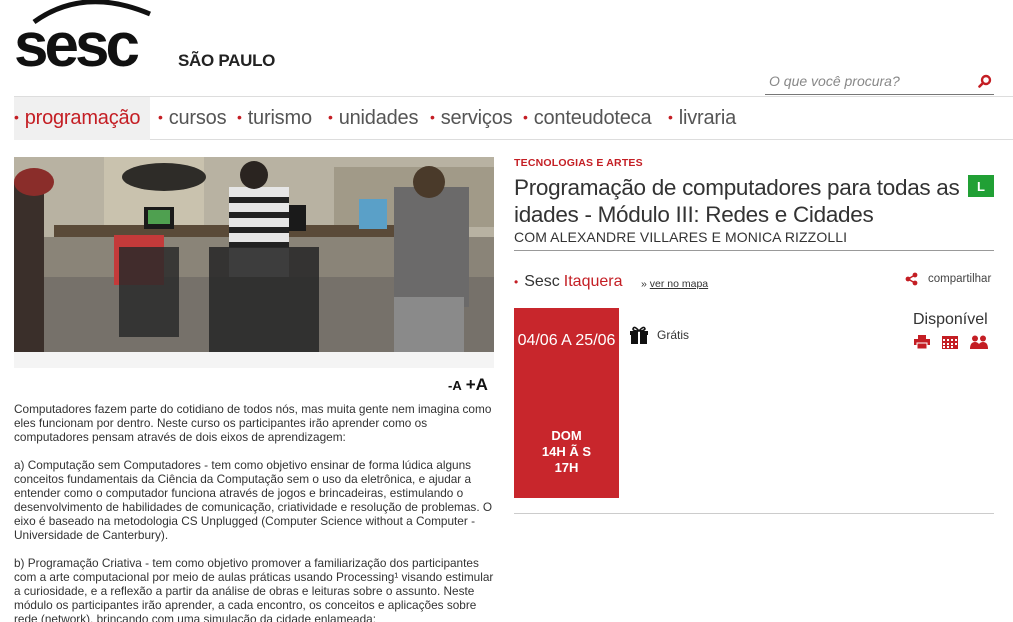  What do you see at coordinates (950, 319) in the screenshot?
I see `availability-status: Disponível` at bounding box center [950, 319].